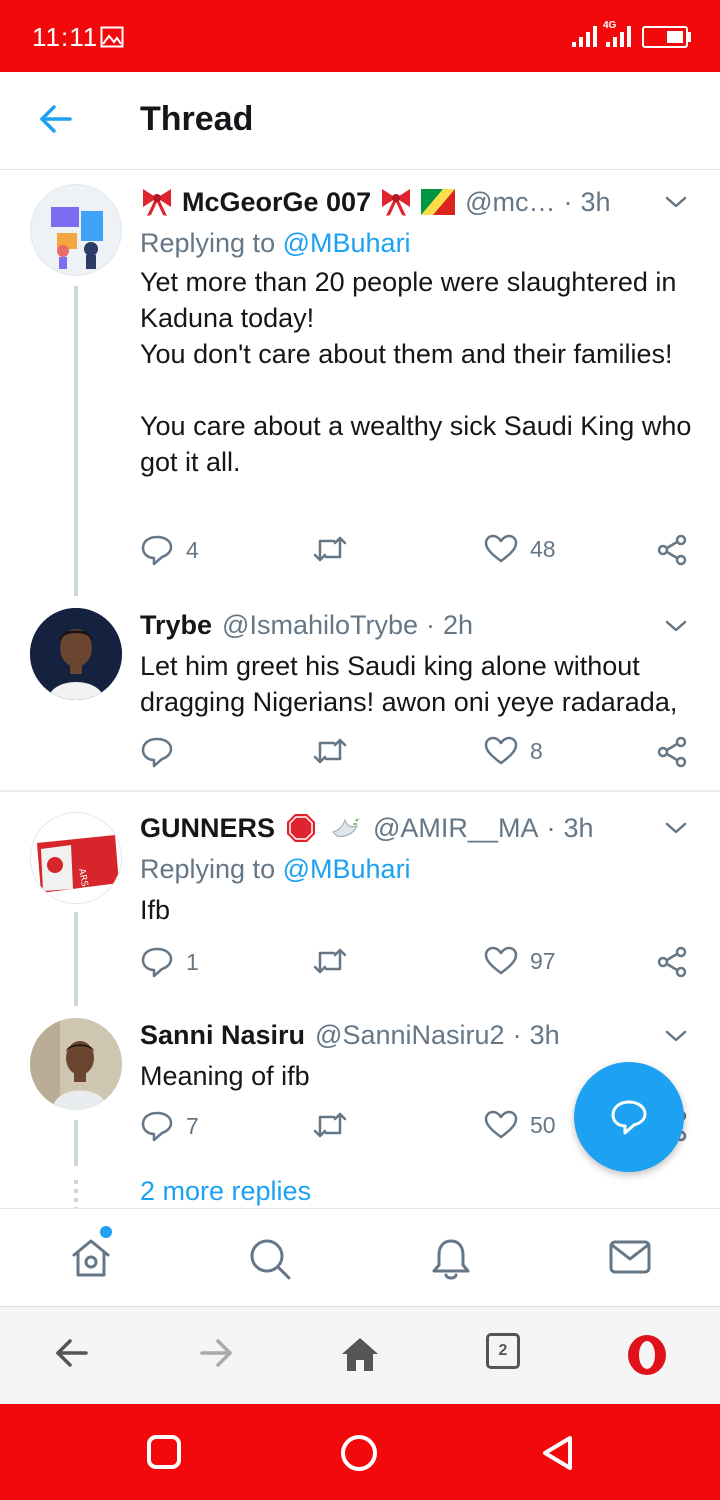 The height and width of the screenshot is (1500, 720). I want to click on browser-back-icon, so click(72, 1353).